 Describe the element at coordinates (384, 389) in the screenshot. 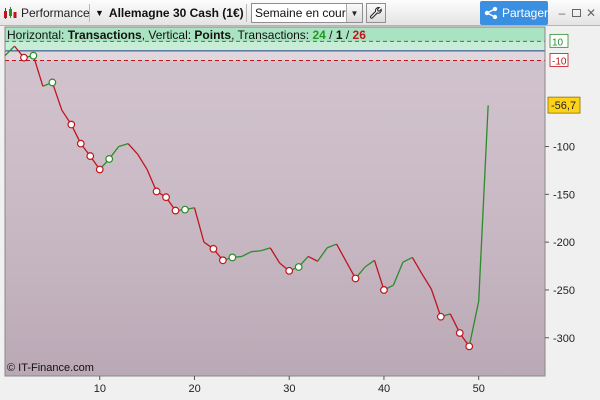

I see `x-tick-label: 40` at that location.